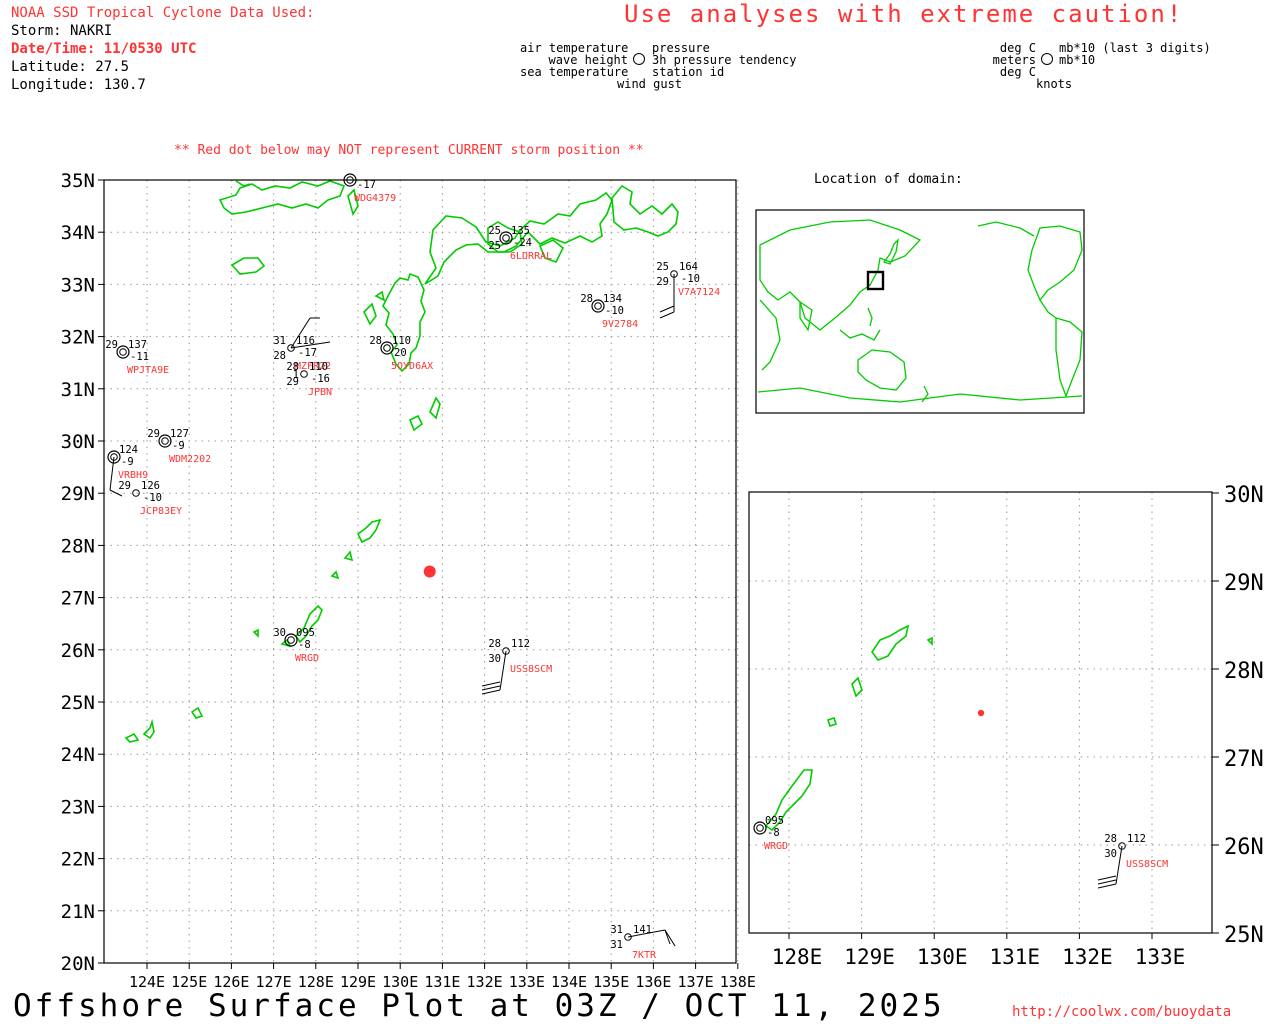 The width and height of the screenshot is (1280, 1024). Describe the element at coordinates (78, 546) in the screenshot. I see `main-lat-label: 28N` at that location.